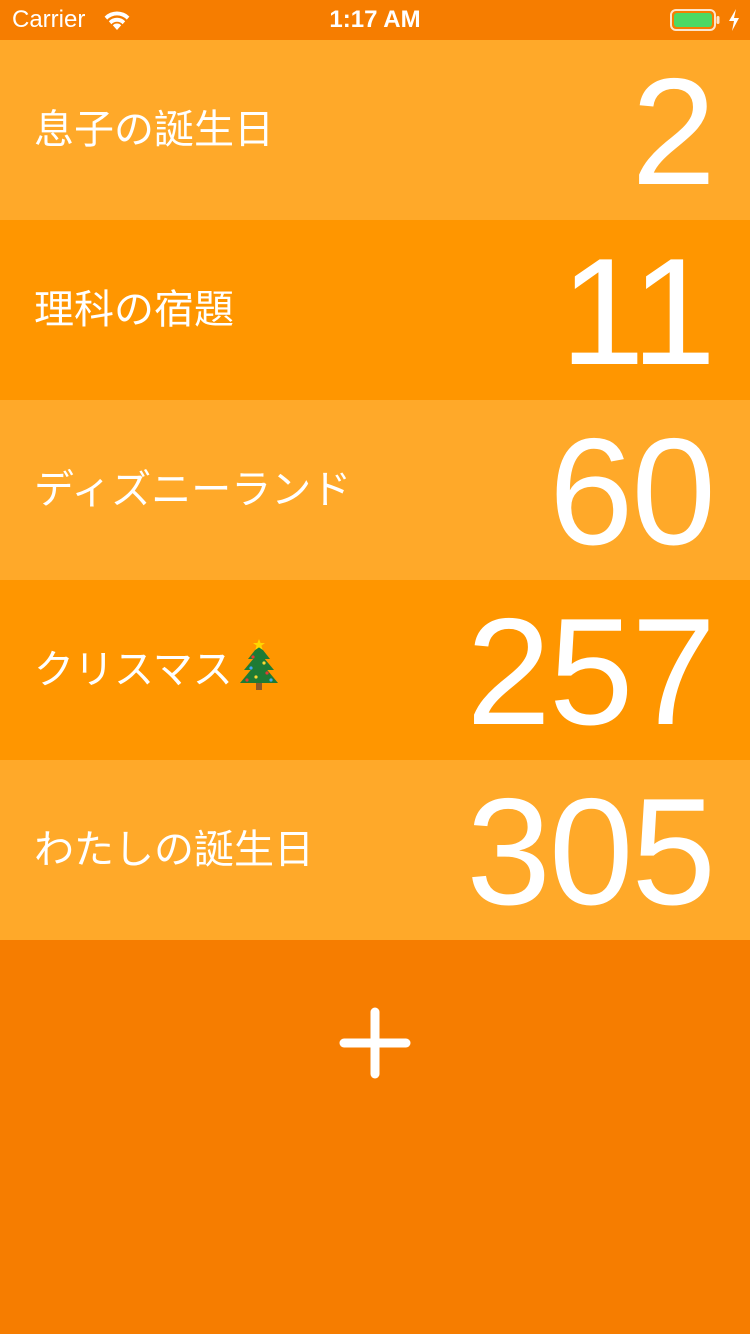 The width and height of the screenshot is (750, 1334). Describe the element at coordinates (174, 850) in the screenshot. I see `countdown-title: わたしの誕生日` at that location.